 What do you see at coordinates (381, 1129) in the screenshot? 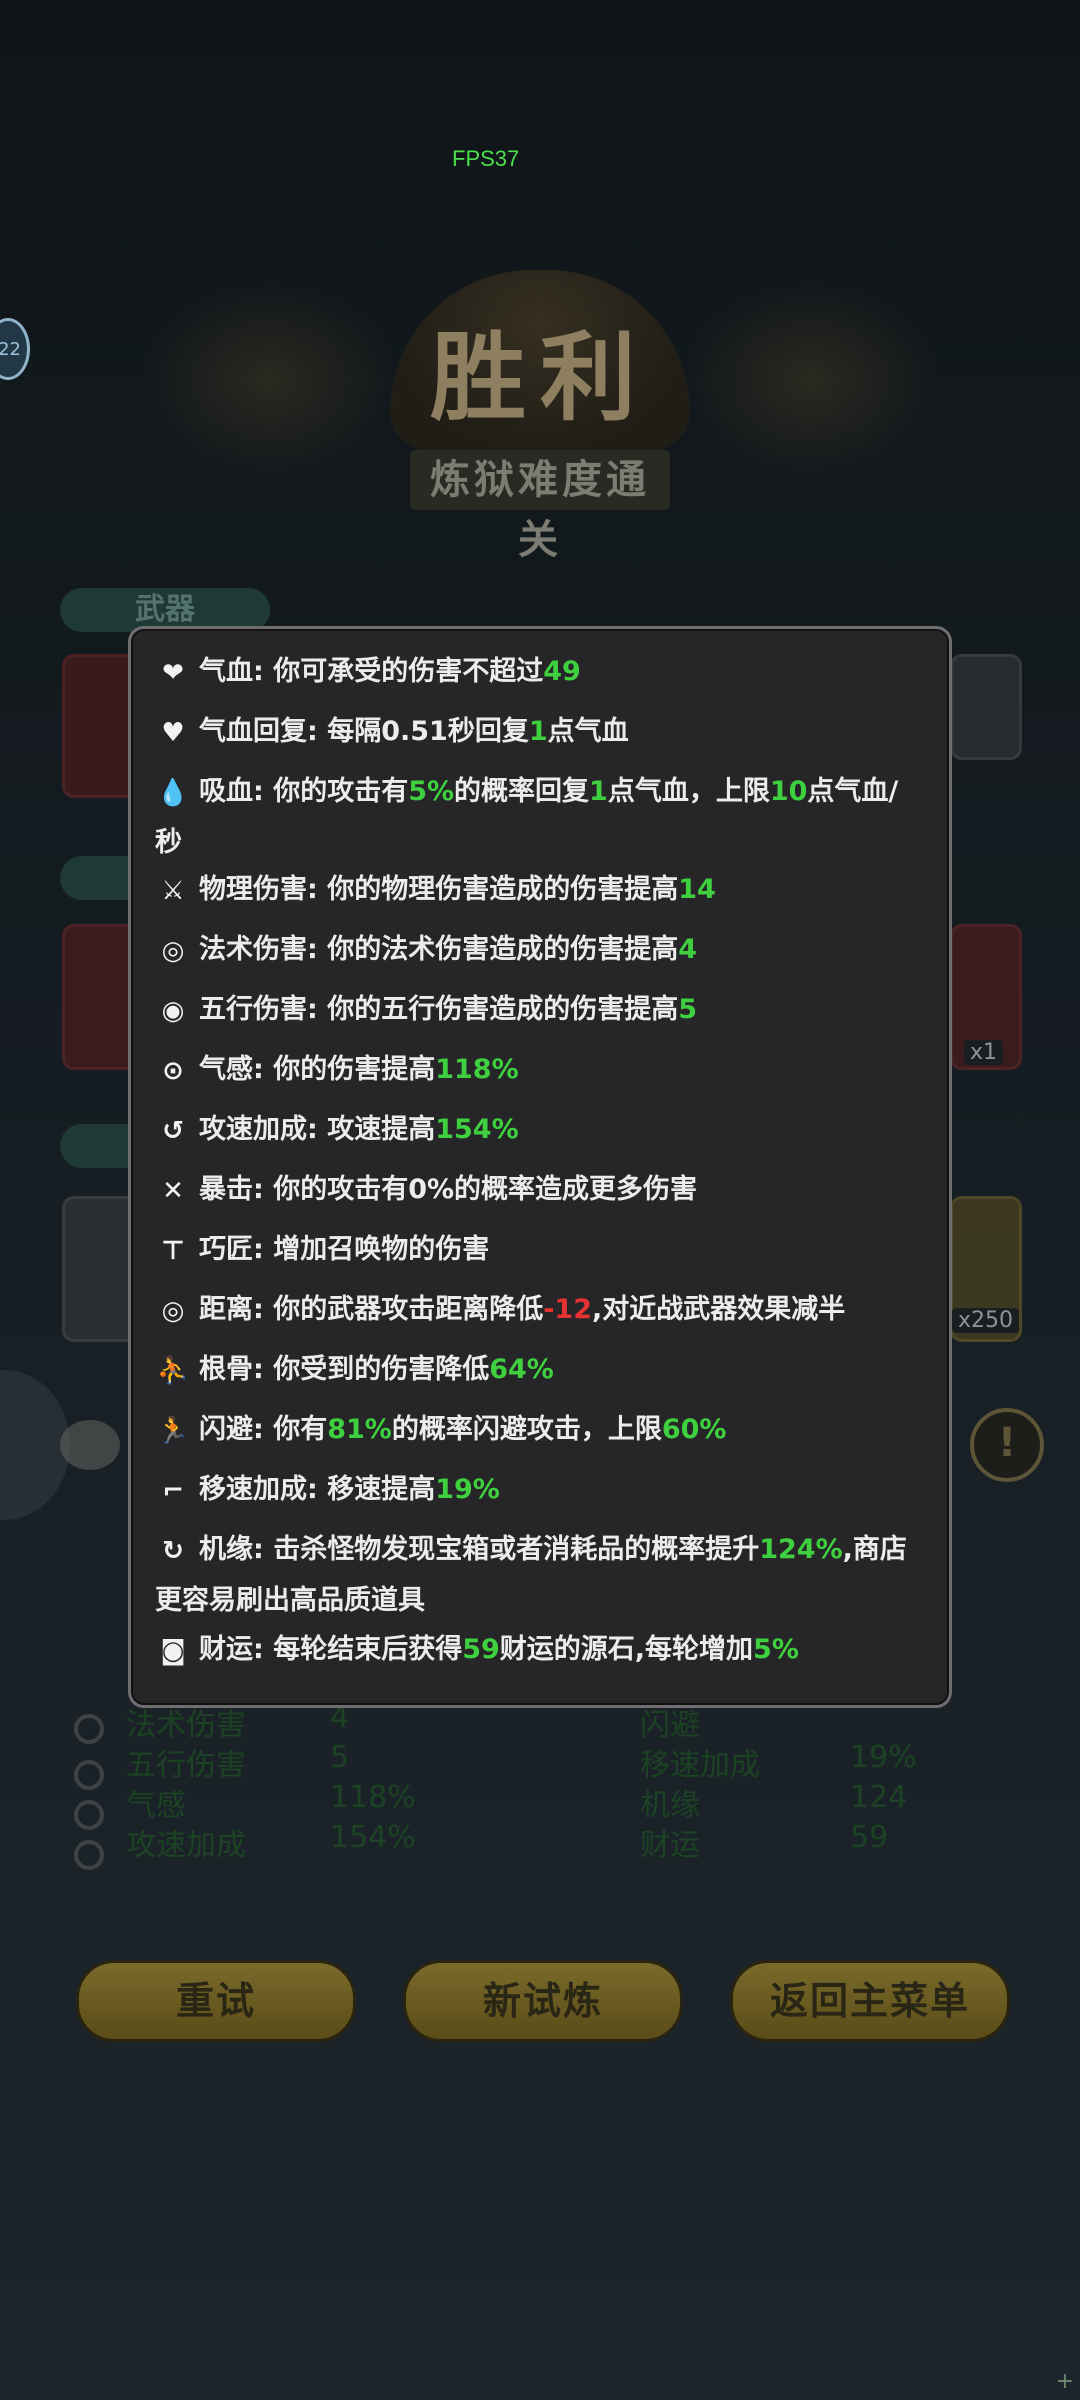
I see `stat-text: 攻速提高` at bounding box center [381, 1129].